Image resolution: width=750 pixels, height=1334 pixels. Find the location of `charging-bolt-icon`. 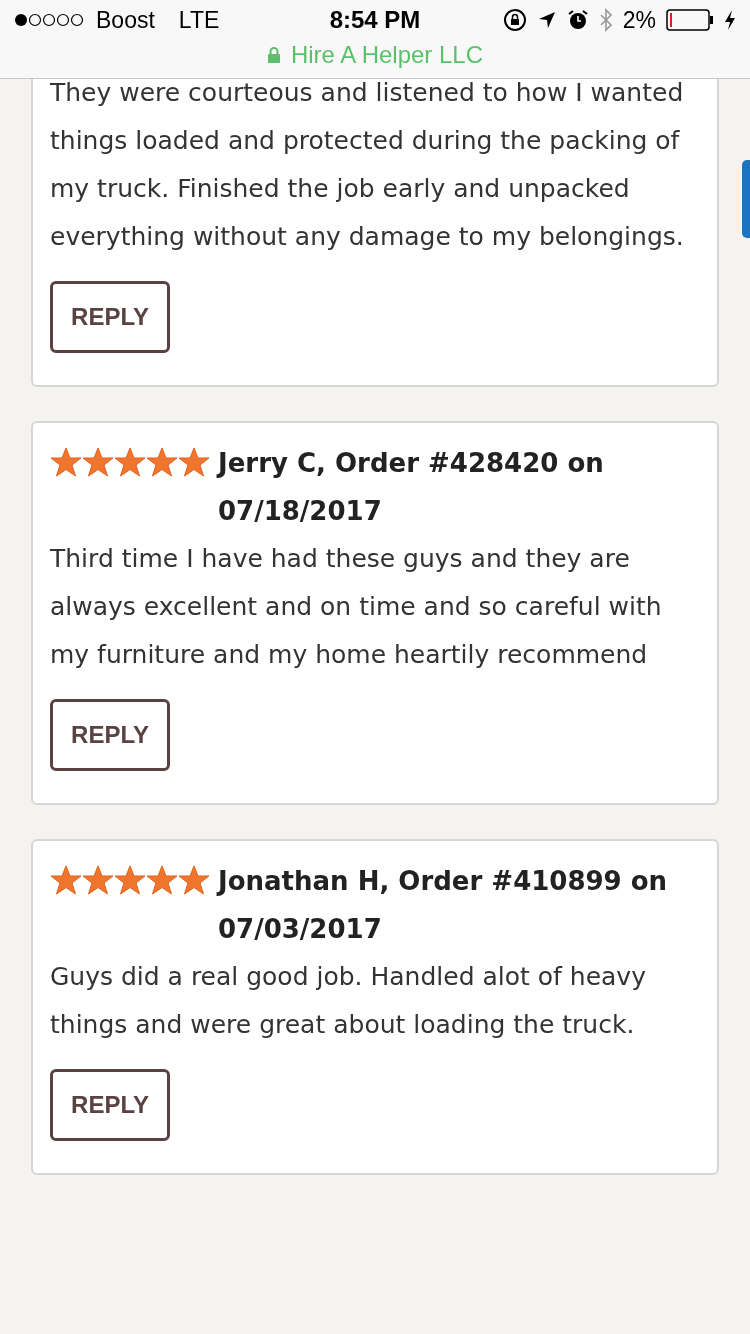

charging-bolt-icon is located at coordinates (730, 20).